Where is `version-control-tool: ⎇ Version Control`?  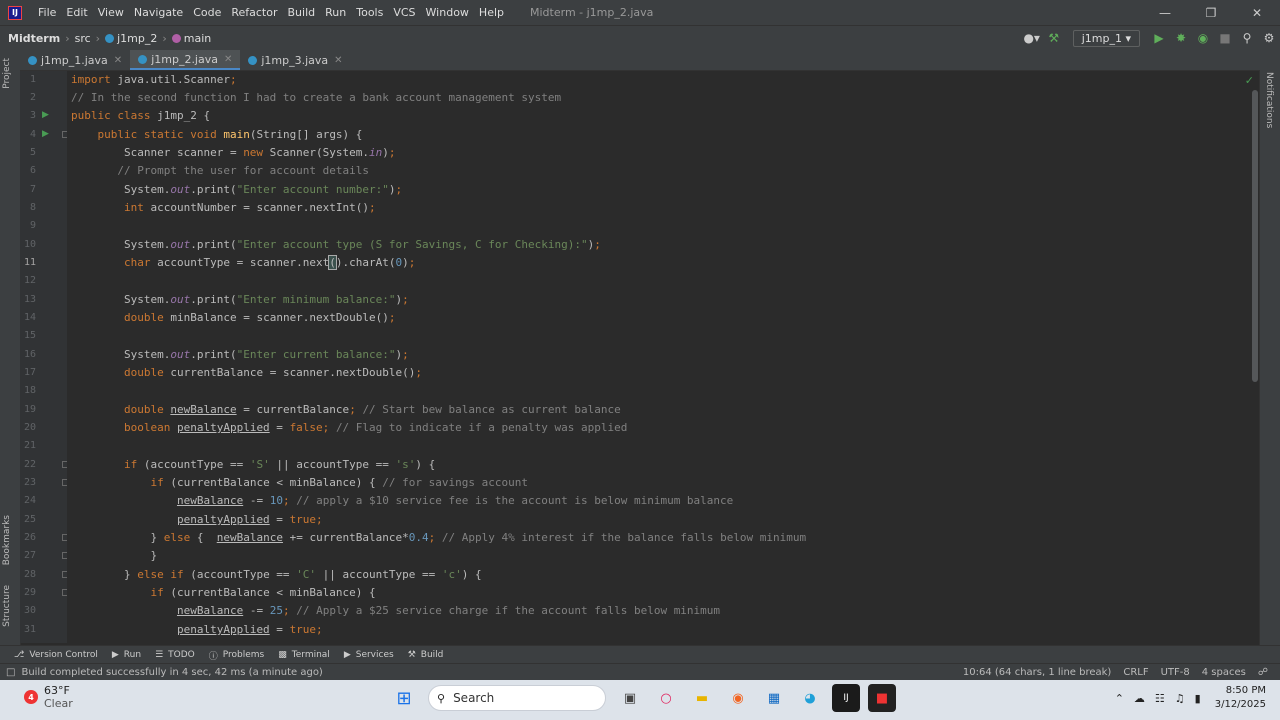 version-control-tool: ⎇ Version Control is located at coordinates (56, 655).